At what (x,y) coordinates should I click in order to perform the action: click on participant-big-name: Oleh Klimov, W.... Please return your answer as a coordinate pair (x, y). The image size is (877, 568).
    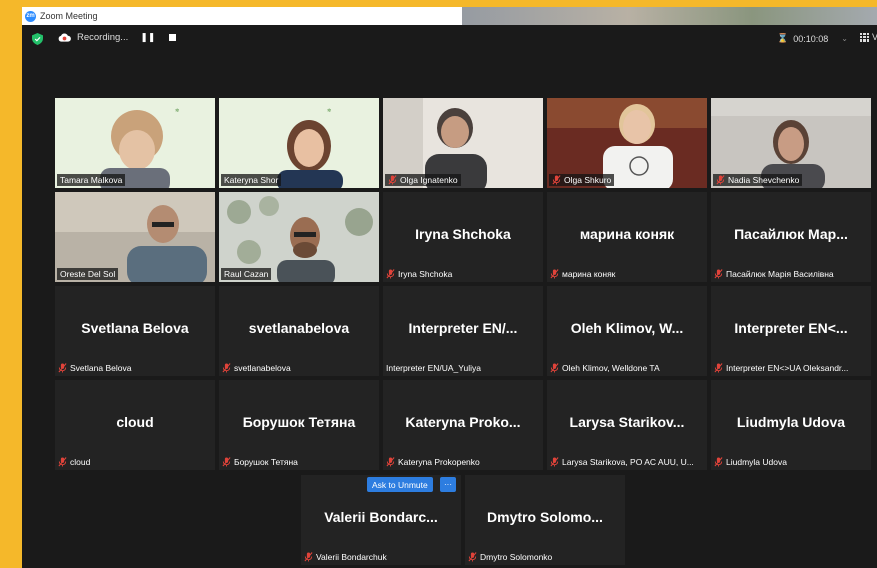
    Looking at the image, I should click on (627, 328).